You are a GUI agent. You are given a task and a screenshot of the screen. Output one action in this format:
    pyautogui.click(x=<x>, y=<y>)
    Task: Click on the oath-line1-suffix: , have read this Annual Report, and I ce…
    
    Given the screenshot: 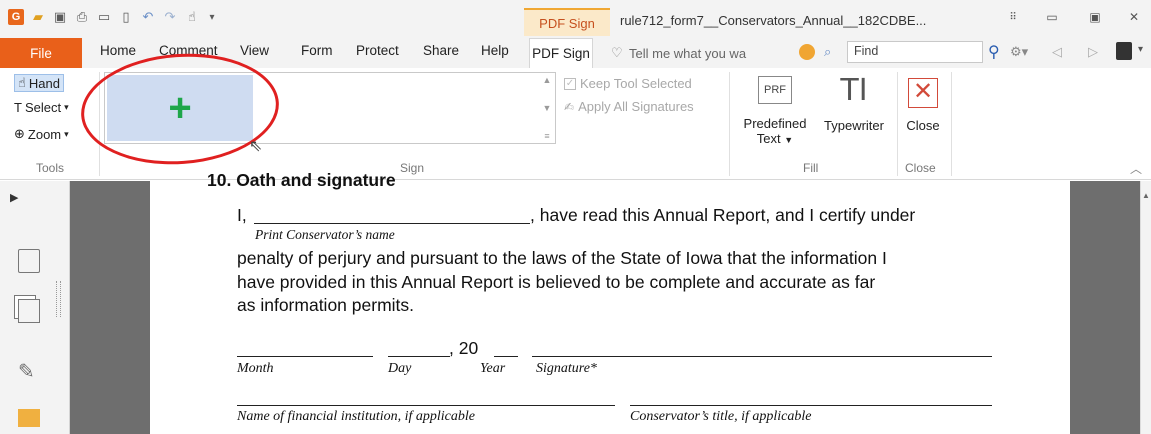 What is the action you would take?
    pyautogui.click(x=723, y=215)
    